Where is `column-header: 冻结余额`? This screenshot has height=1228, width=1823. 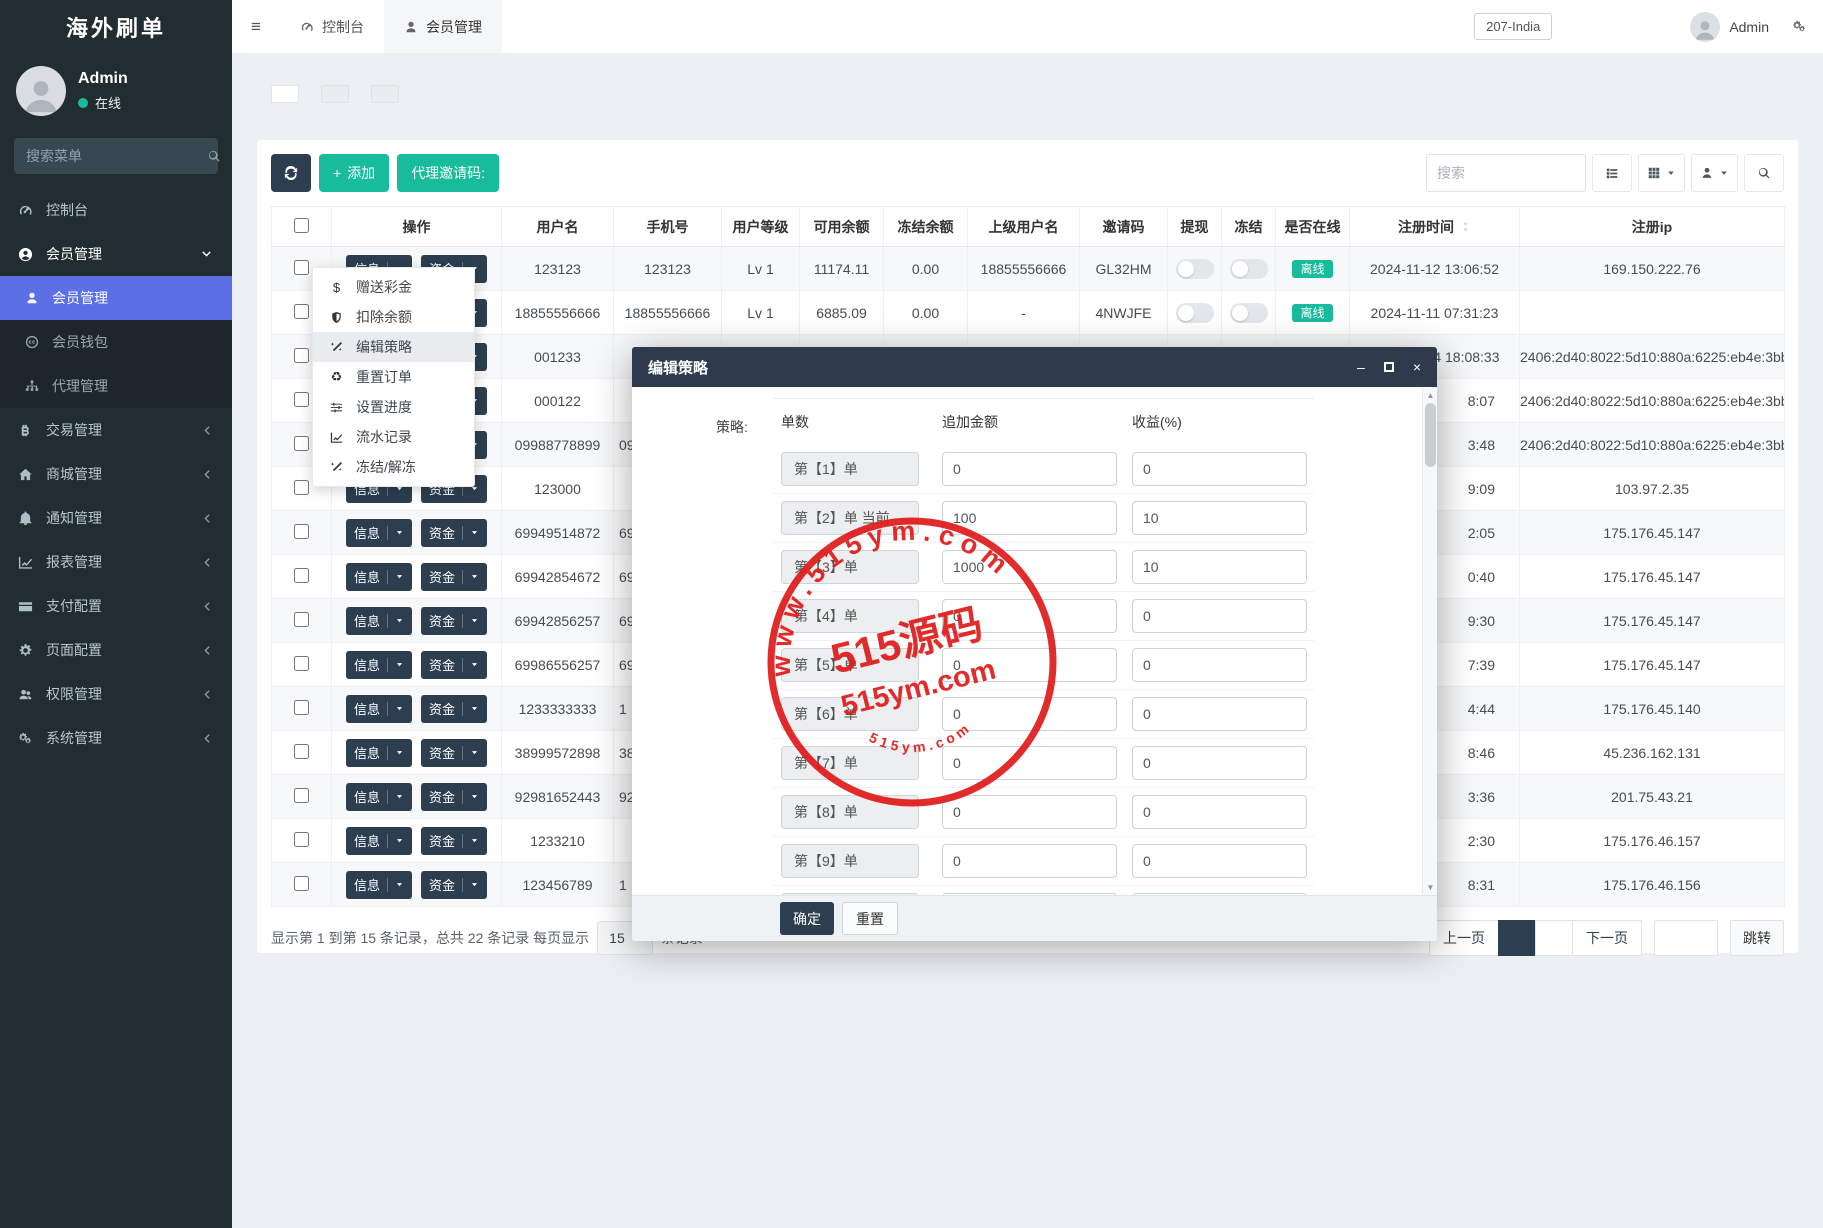 column-header: 冻结余额 is located at coordinates (925, 226).